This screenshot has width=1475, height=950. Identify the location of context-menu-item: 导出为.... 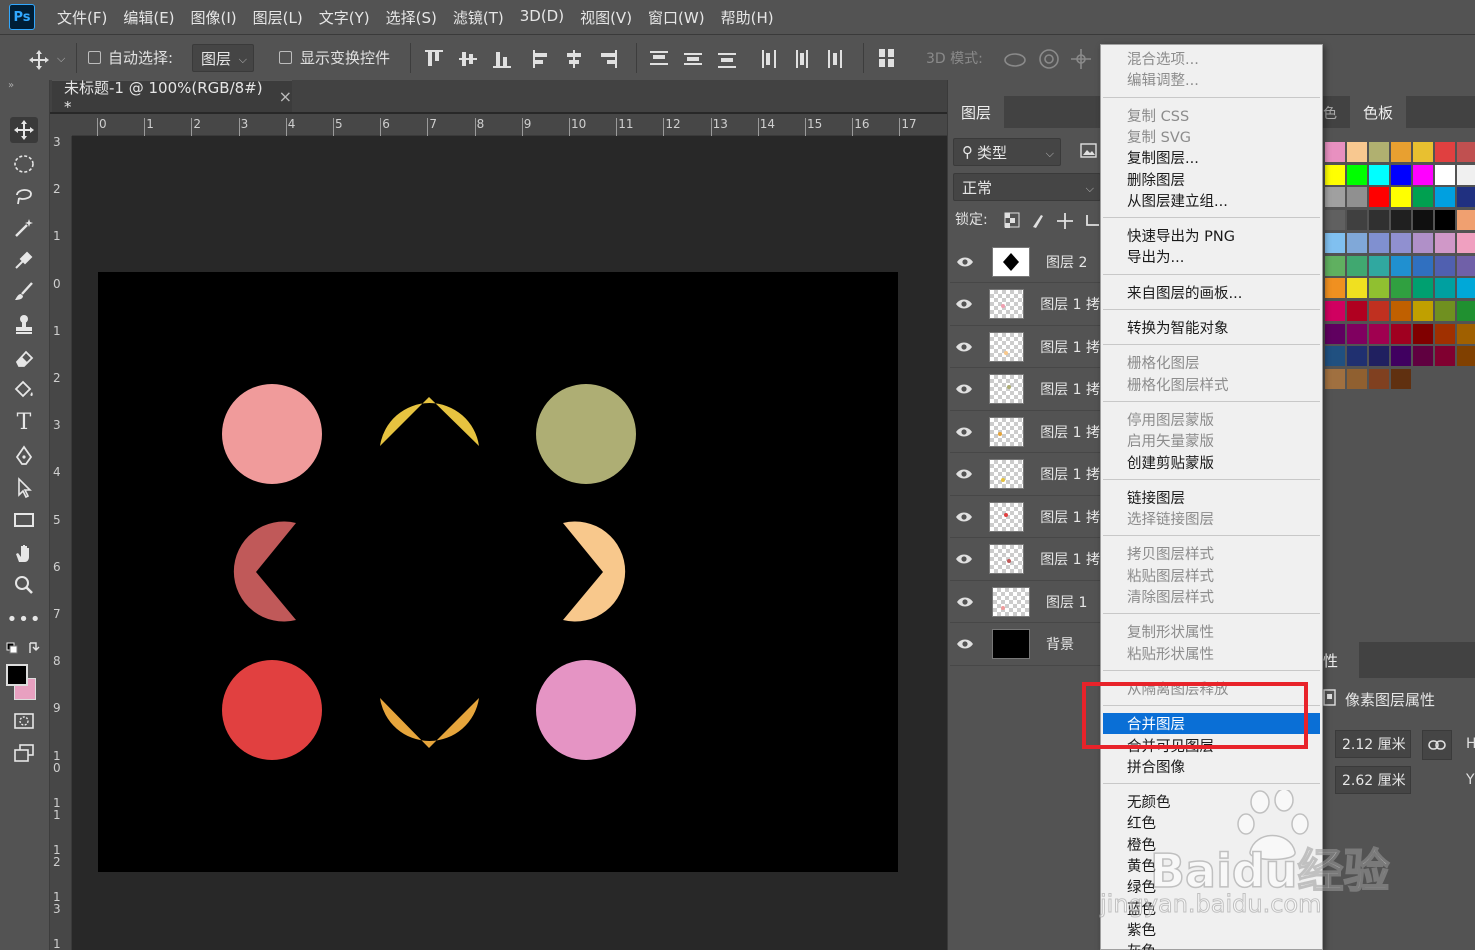
(1211, 256).